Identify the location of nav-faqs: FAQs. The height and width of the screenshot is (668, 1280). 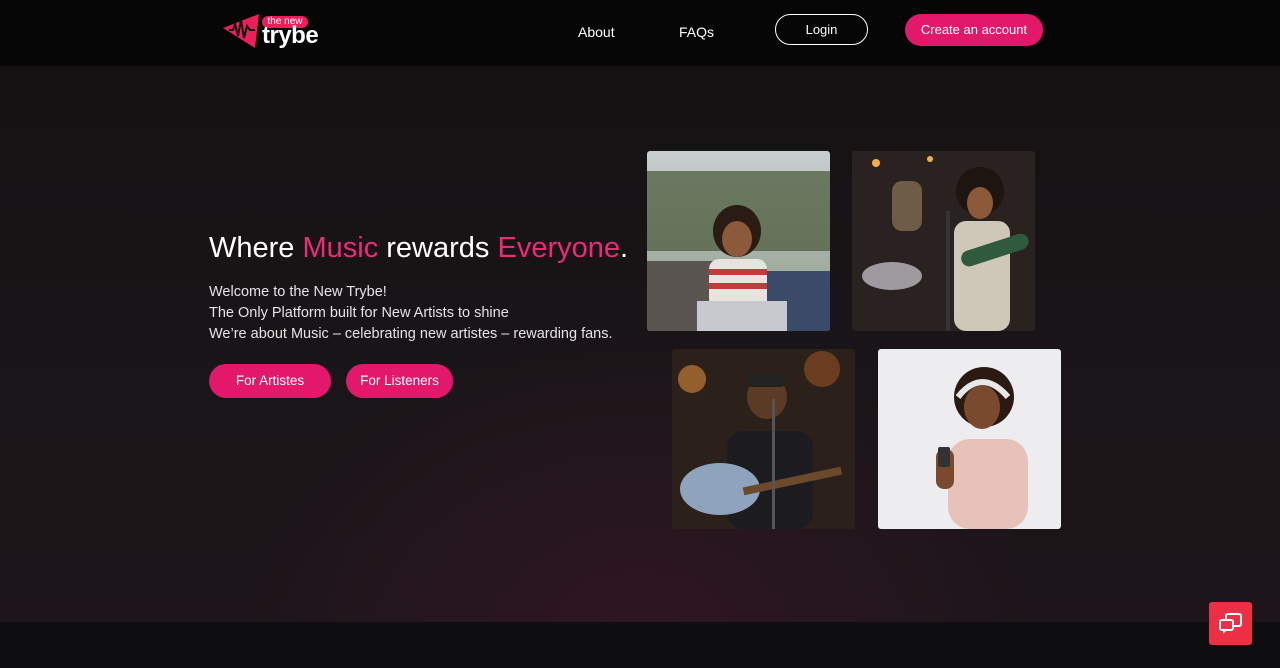
(696, 32).